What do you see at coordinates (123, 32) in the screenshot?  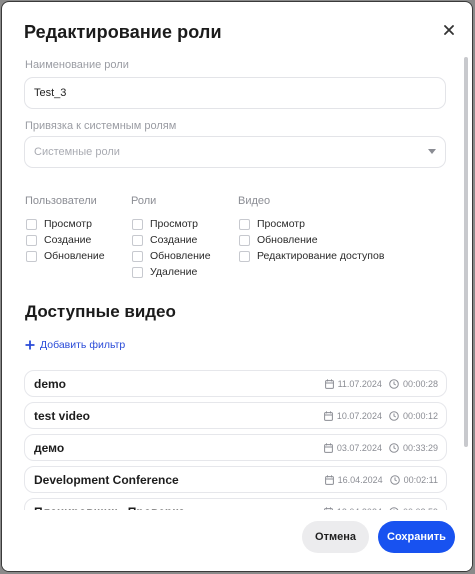 I see `modal-title: Редактирование роли` at bounding box center [123, 32].